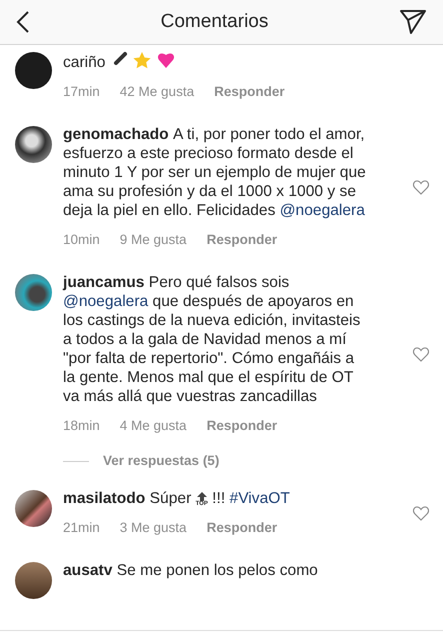  What do you see at coordinates (165, 60) in the screenshot?
I see `heart-emoji-icon` at bounding box center [165, 60].